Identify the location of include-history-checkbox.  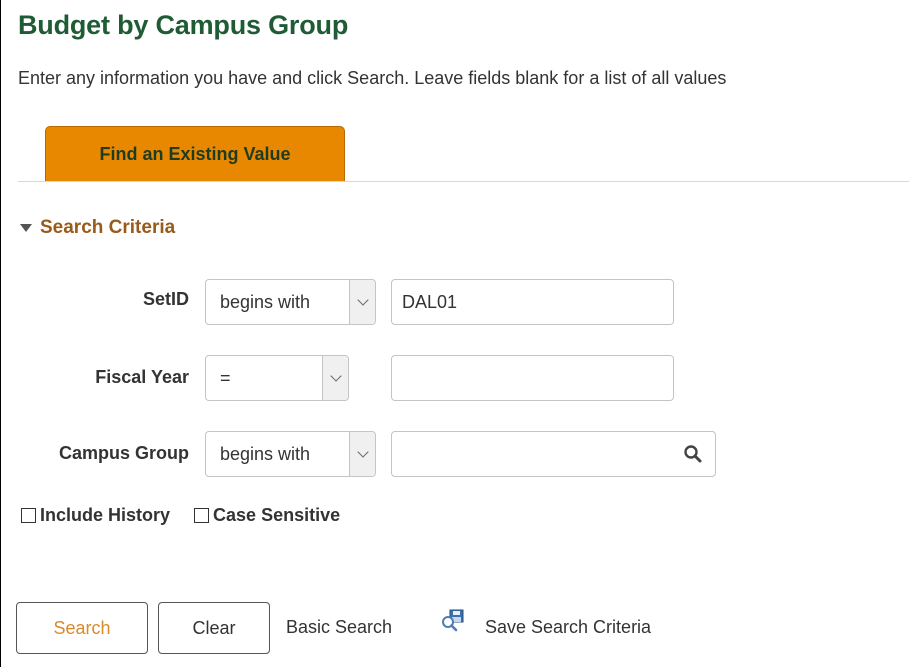
(28, 515).